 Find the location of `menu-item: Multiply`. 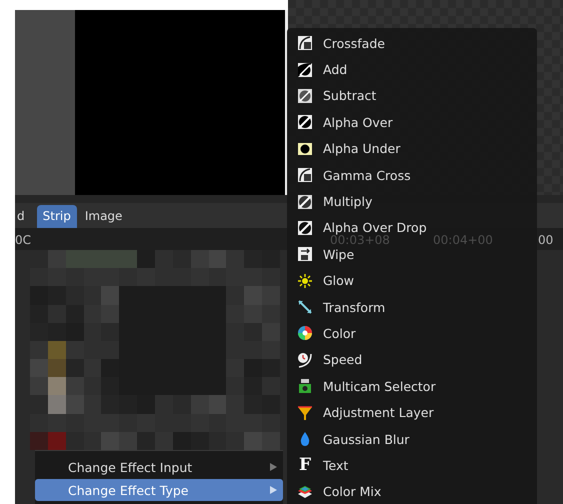

menu-item: Multiply is located at coordinates (347, 202).